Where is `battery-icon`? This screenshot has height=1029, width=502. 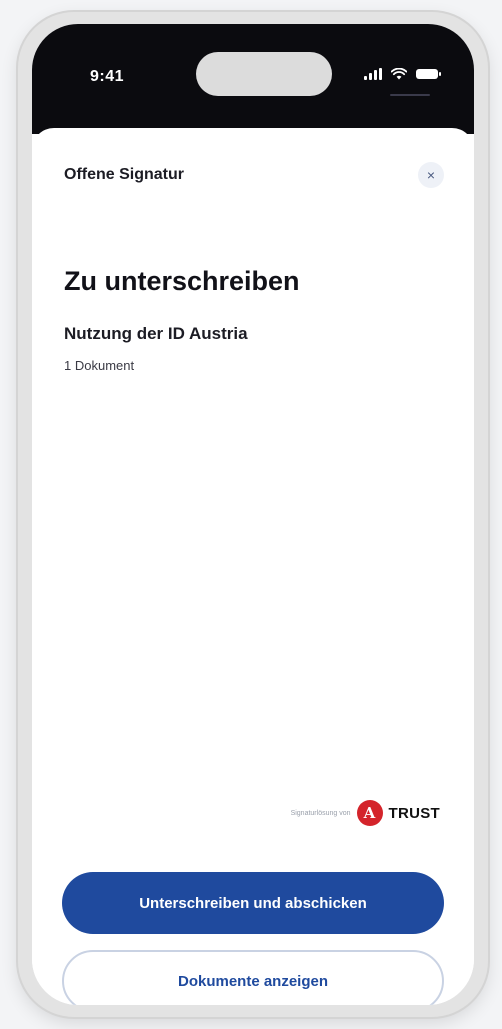
battery-icon is located at coordinates (428, 74).